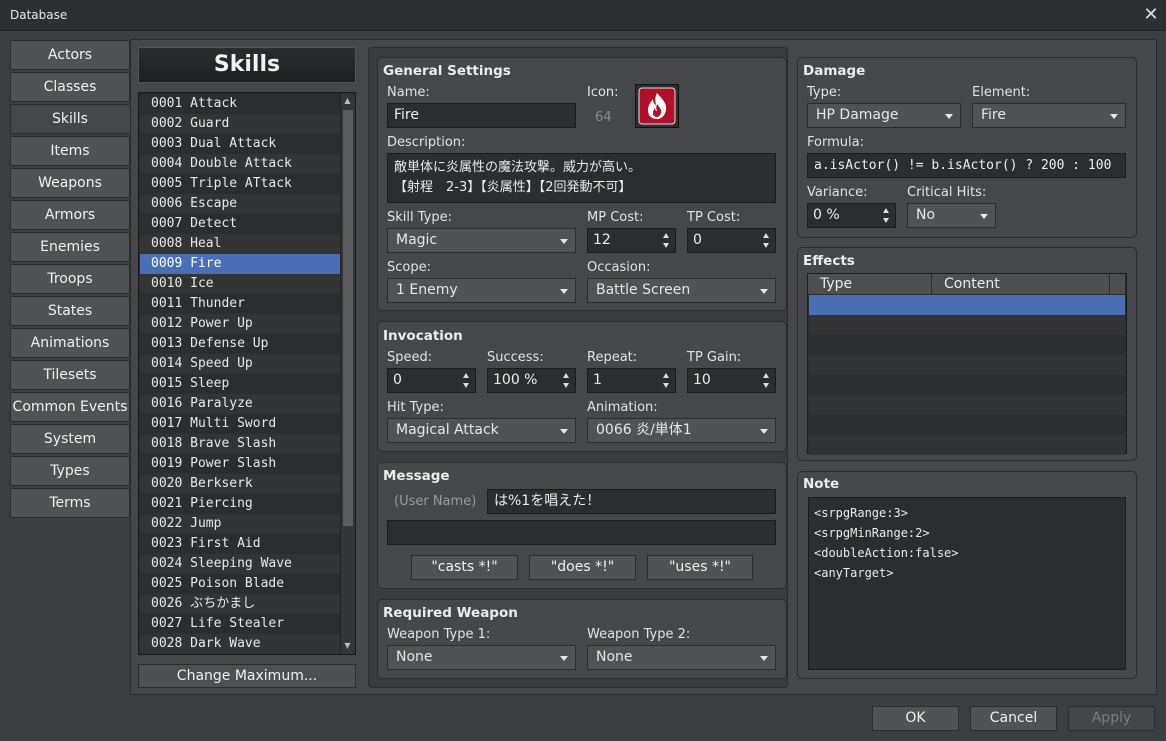 This screenshot has width=1166, height=741. What do you see at coordinates (240, 644) in the screenshot?
I see `list-item: 0028 Dark Wave` at bounding box center [240, 644].